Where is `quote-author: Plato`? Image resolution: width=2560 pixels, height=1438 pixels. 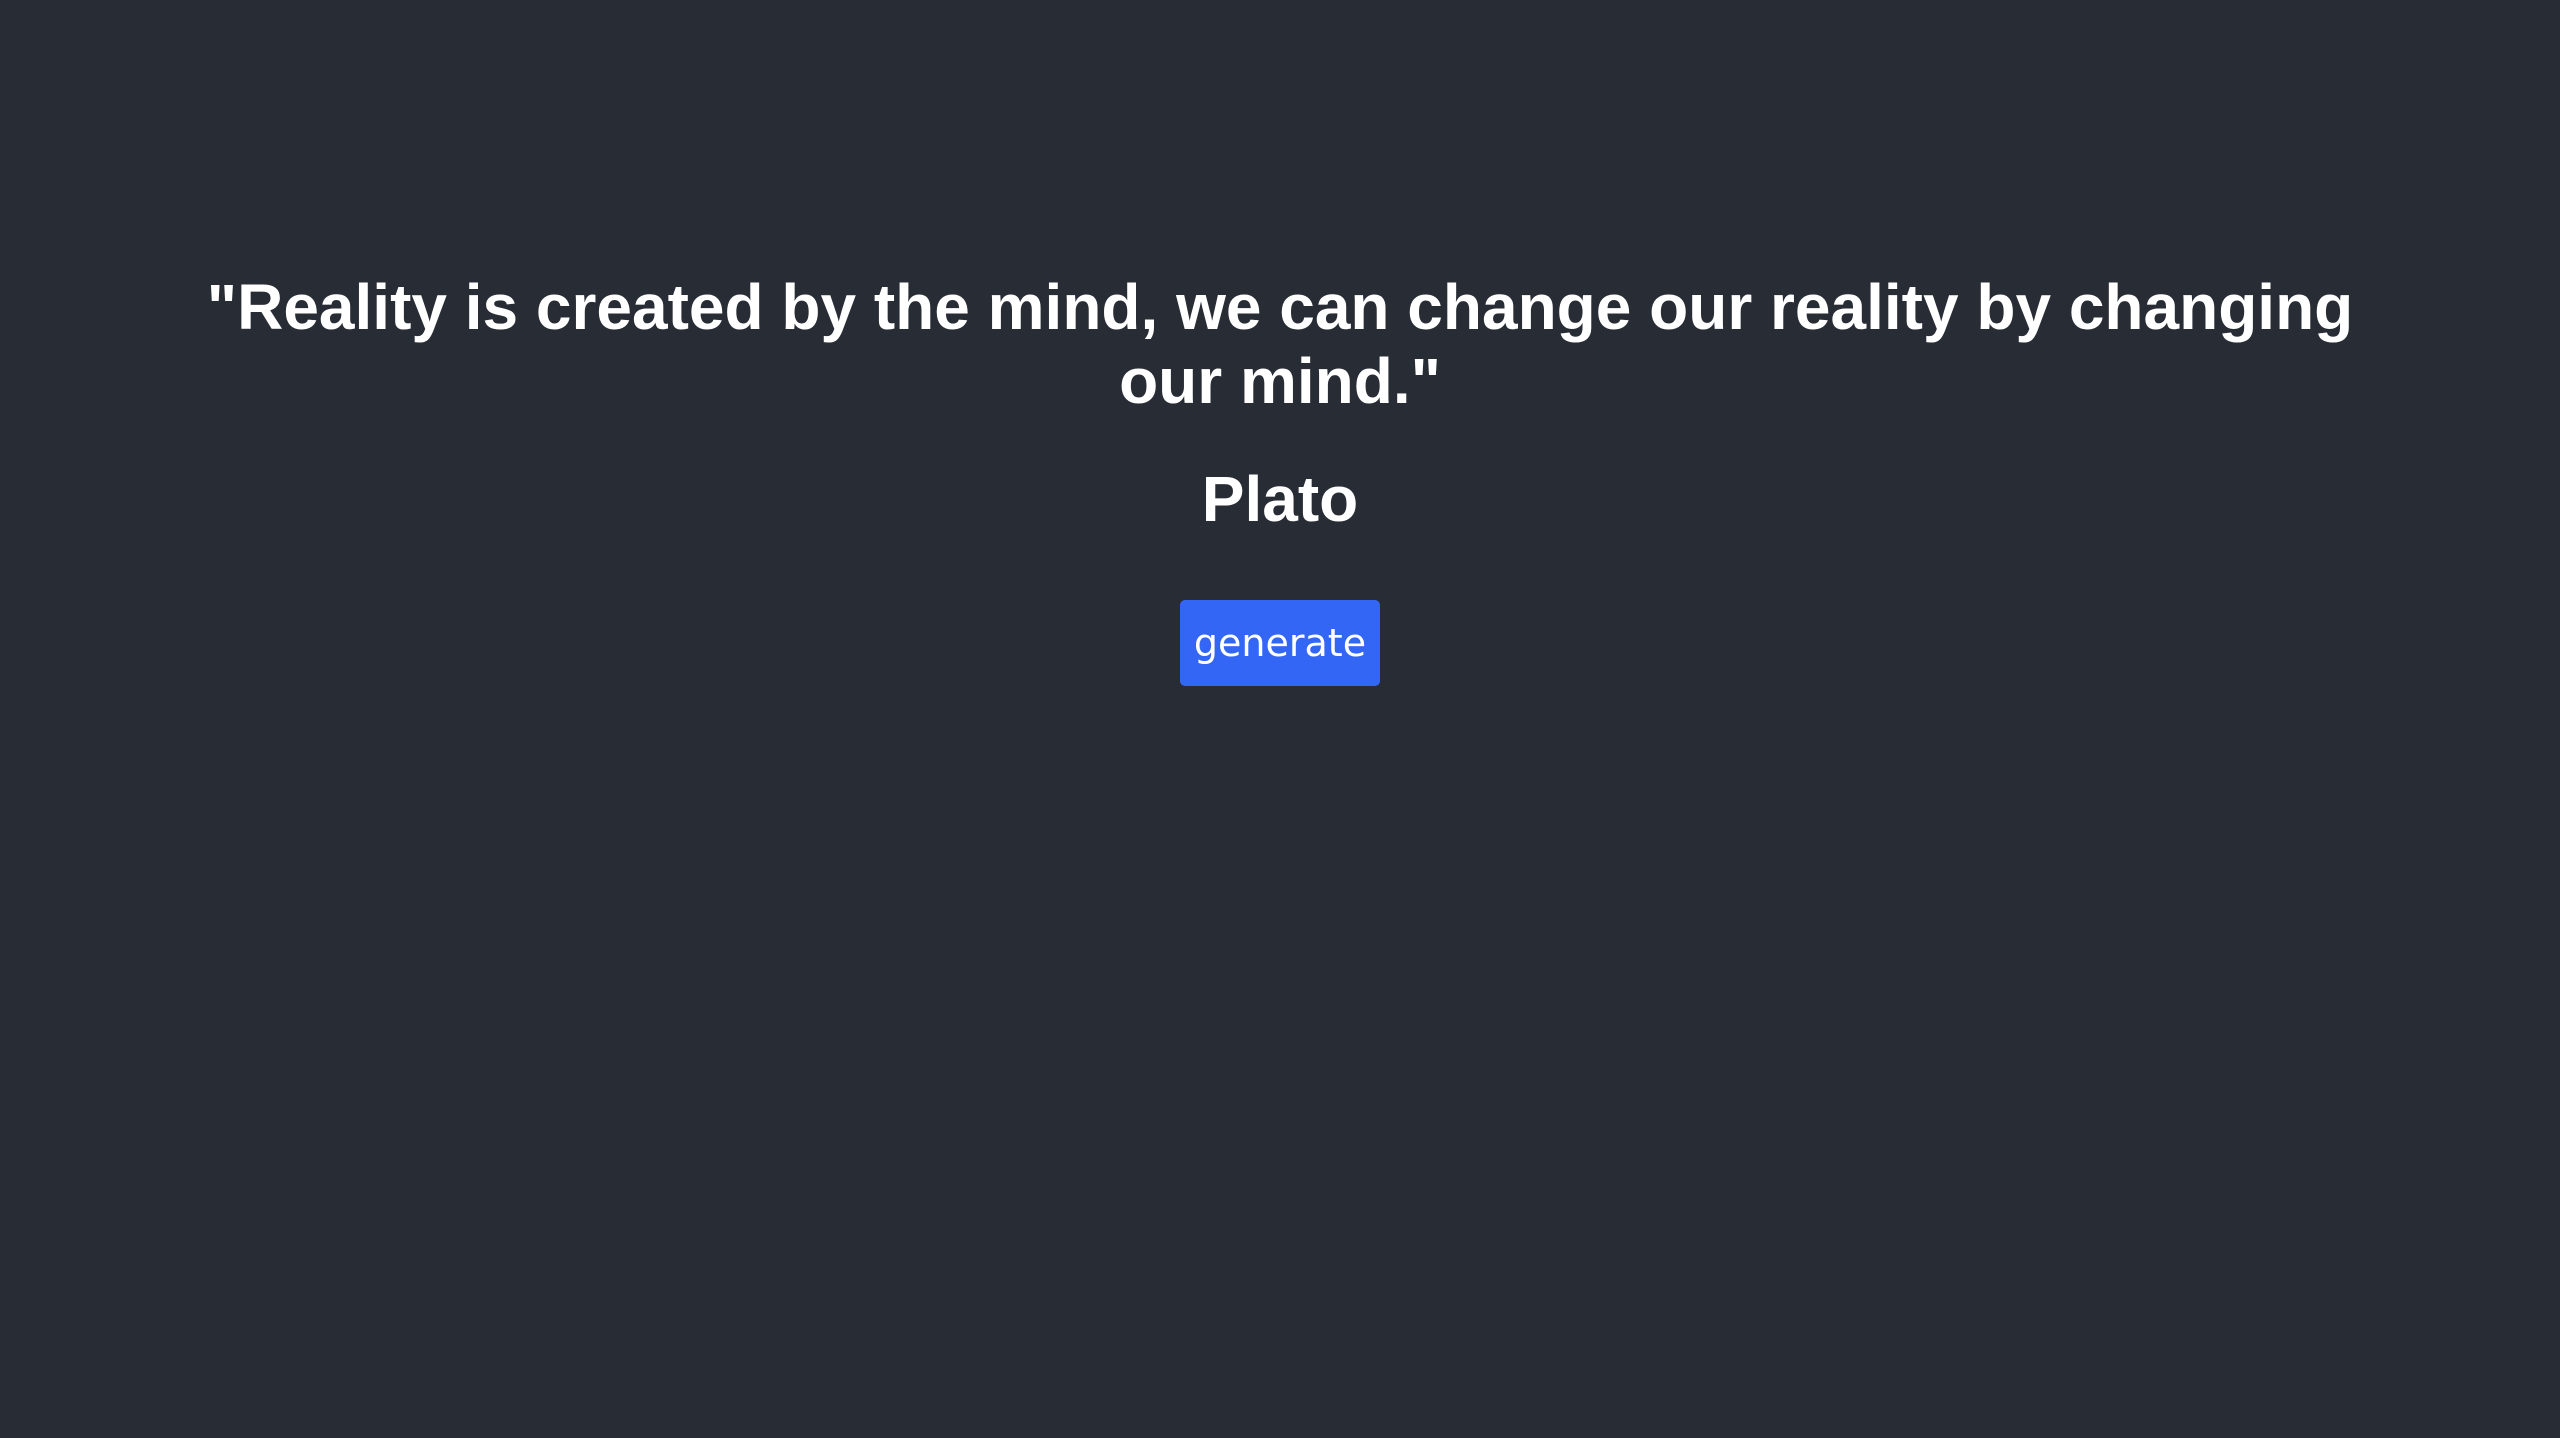
quote-author: Plato is located at coordinates (1280, 499).